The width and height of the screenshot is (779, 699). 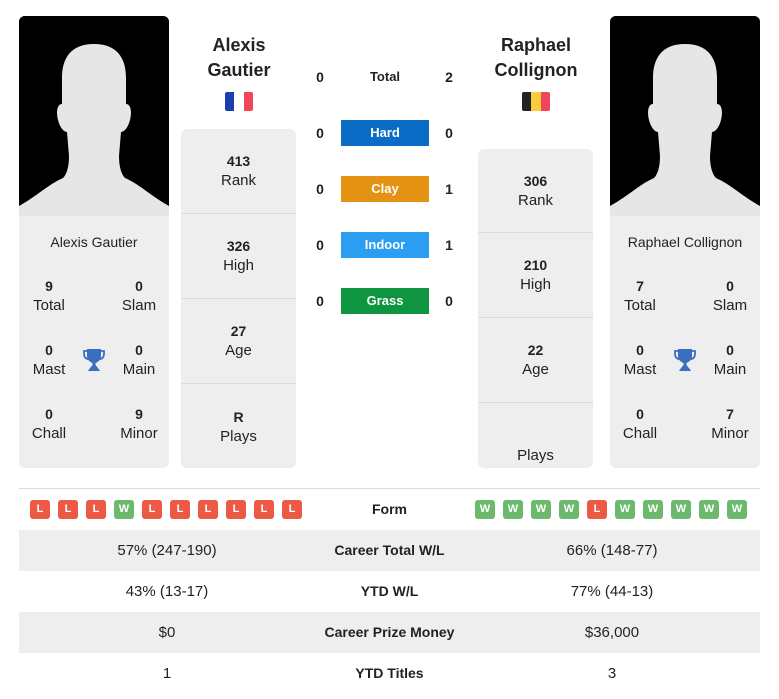 What do you see at coordinates (385, 301) in the screenshot?
I see `surface-badge-grass: Grass` at bounding box center [385, 301].